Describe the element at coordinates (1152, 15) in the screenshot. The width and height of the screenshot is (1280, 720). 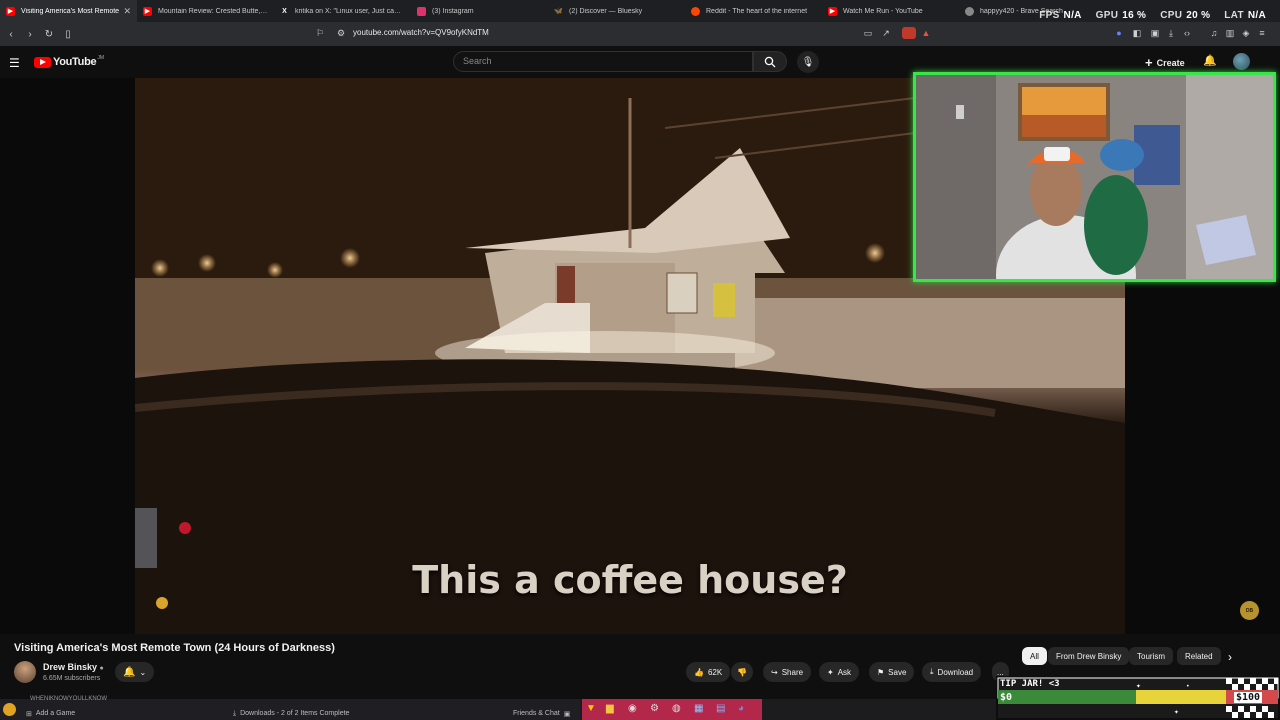
I see `performance-overlay: FPS N/A GPU 16 % CPU 20 % LAT N/A` at that location.